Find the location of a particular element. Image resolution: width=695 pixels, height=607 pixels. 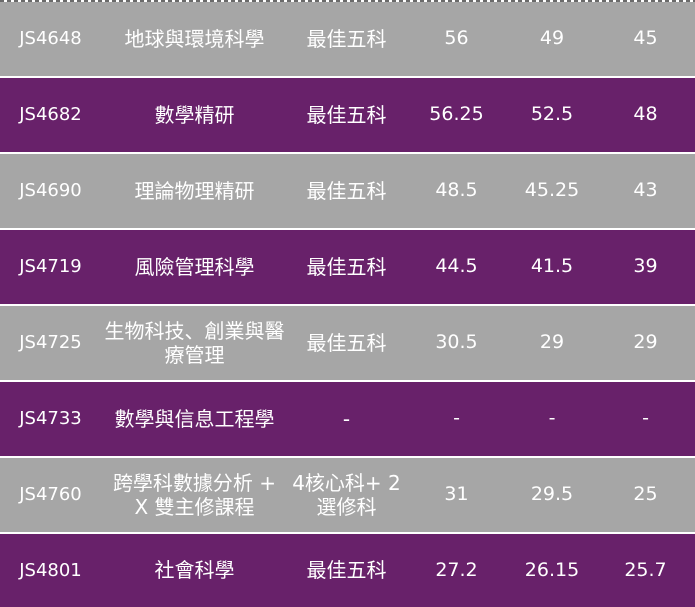

median-score: 45.25 is located at coordinates (552, 191).